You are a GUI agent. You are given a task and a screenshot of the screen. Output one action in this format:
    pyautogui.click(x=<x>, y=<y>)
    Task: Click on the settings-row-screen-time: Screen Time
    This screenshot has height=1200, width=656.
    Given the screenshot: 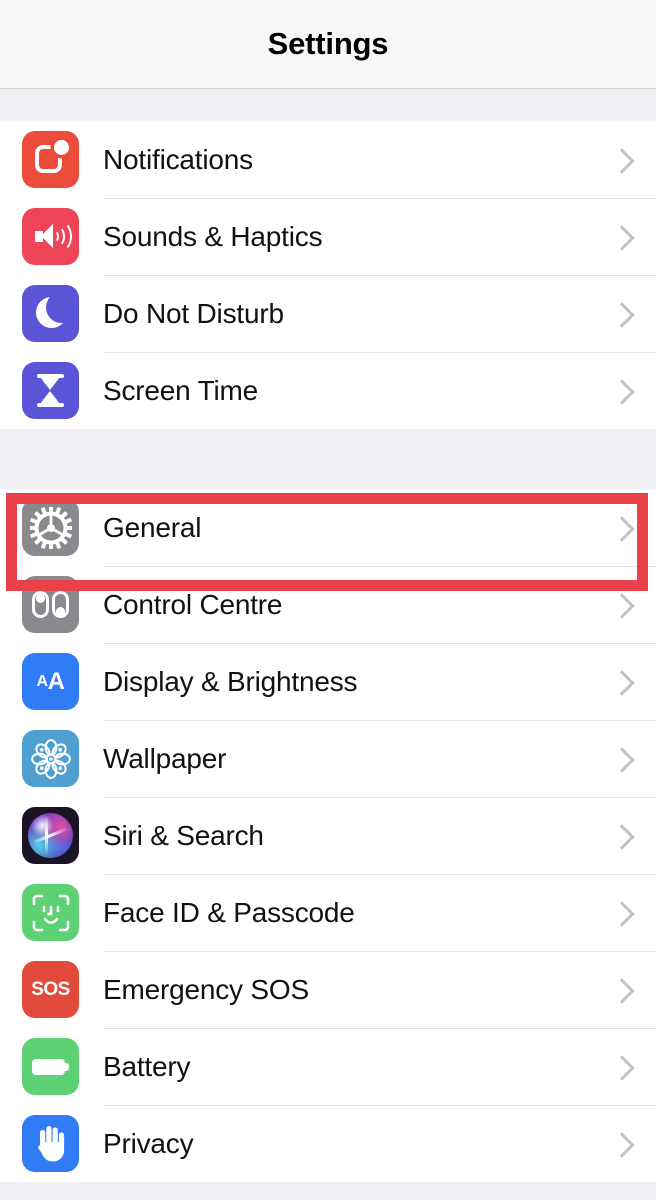 What is the action you would take?
    pyautogui.click(x=328, y=390)
    